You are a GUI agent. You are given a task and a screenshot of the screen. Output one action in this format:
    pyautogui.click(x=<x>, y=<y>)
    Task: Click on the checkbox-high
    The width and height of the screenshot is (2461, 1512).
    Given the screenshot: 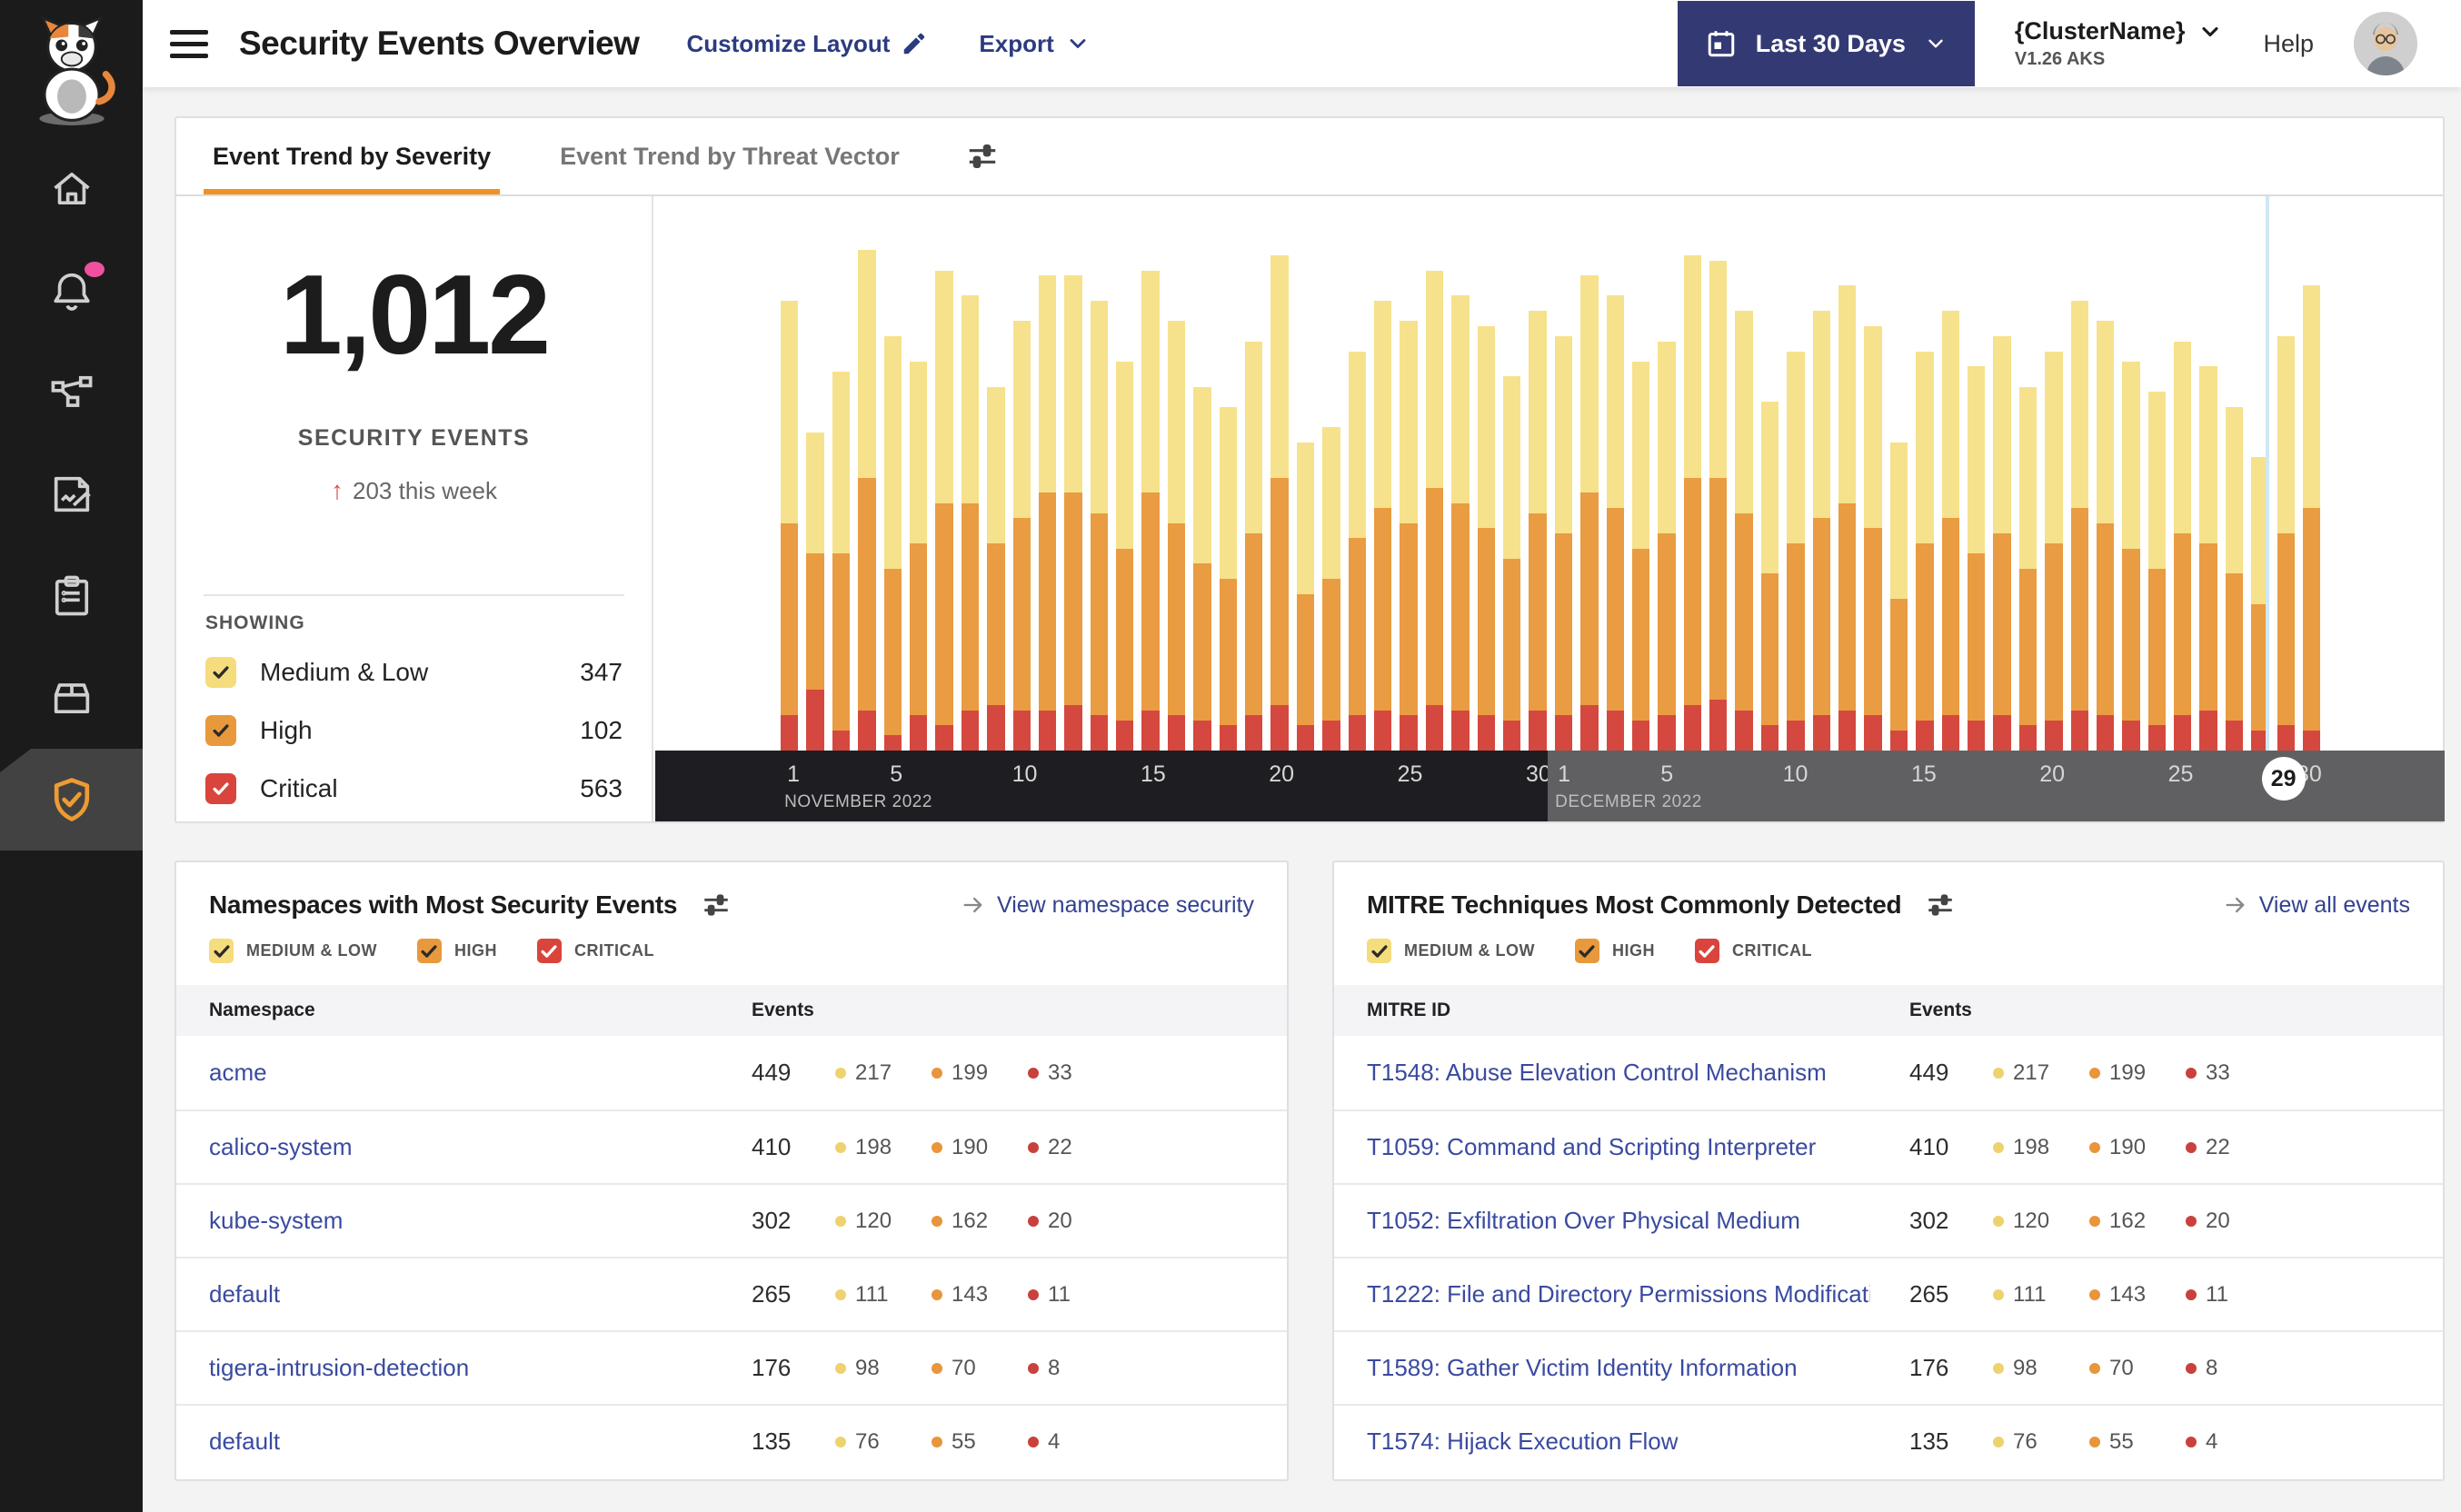 What is the action you would take?
    pyautogui.click(x=220, y=730)
    